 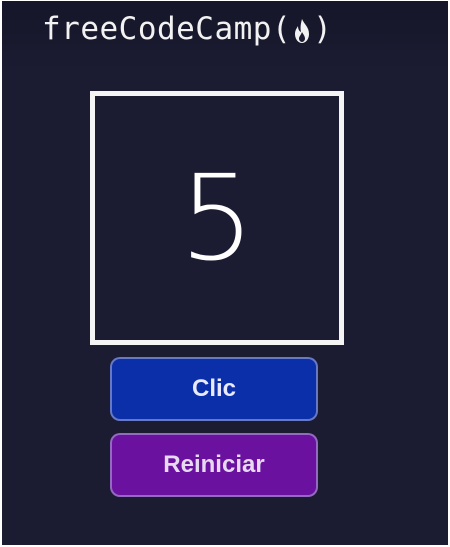 I want to click on freecodecamp-logo: freeCodeCamp ( ), so click(x=187, y=29).